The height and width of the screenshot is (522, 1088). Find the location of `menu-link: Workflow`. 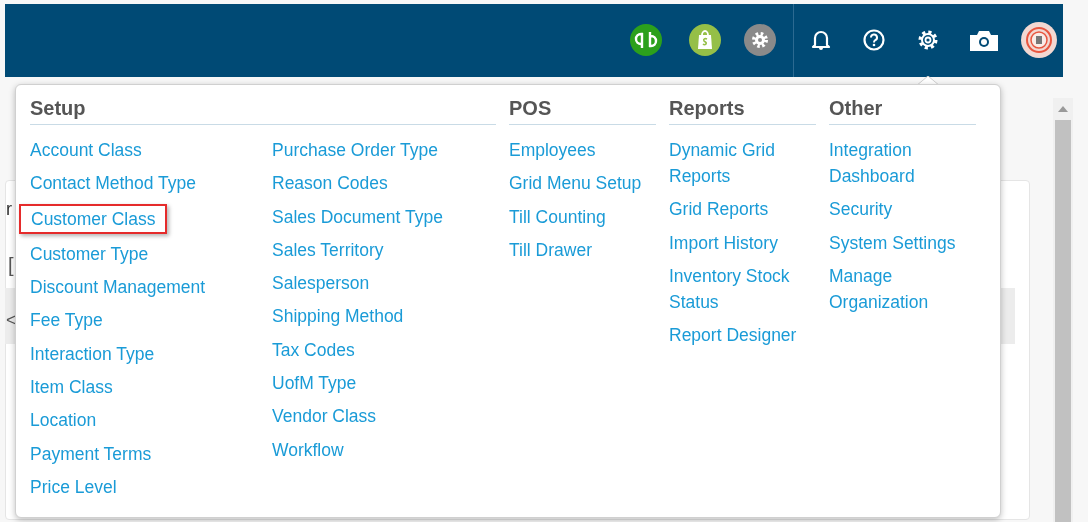

menu-link: Workflow is located at coordinates (384, 449).